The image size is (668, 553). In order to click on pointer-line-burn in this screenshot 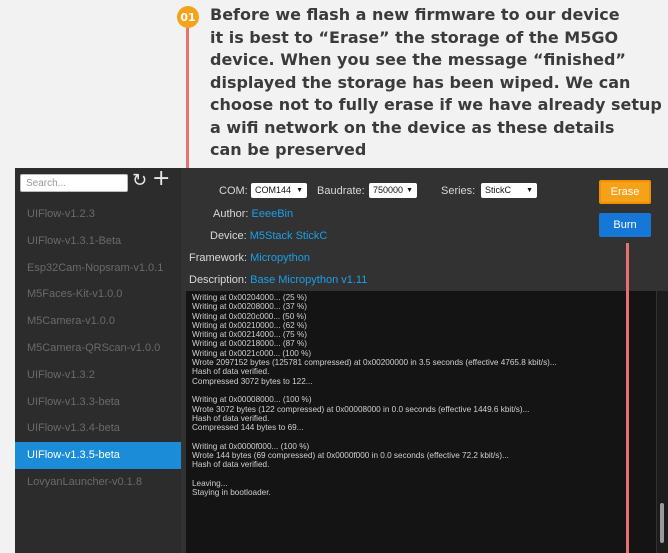, I will do `click(627, 398)`.